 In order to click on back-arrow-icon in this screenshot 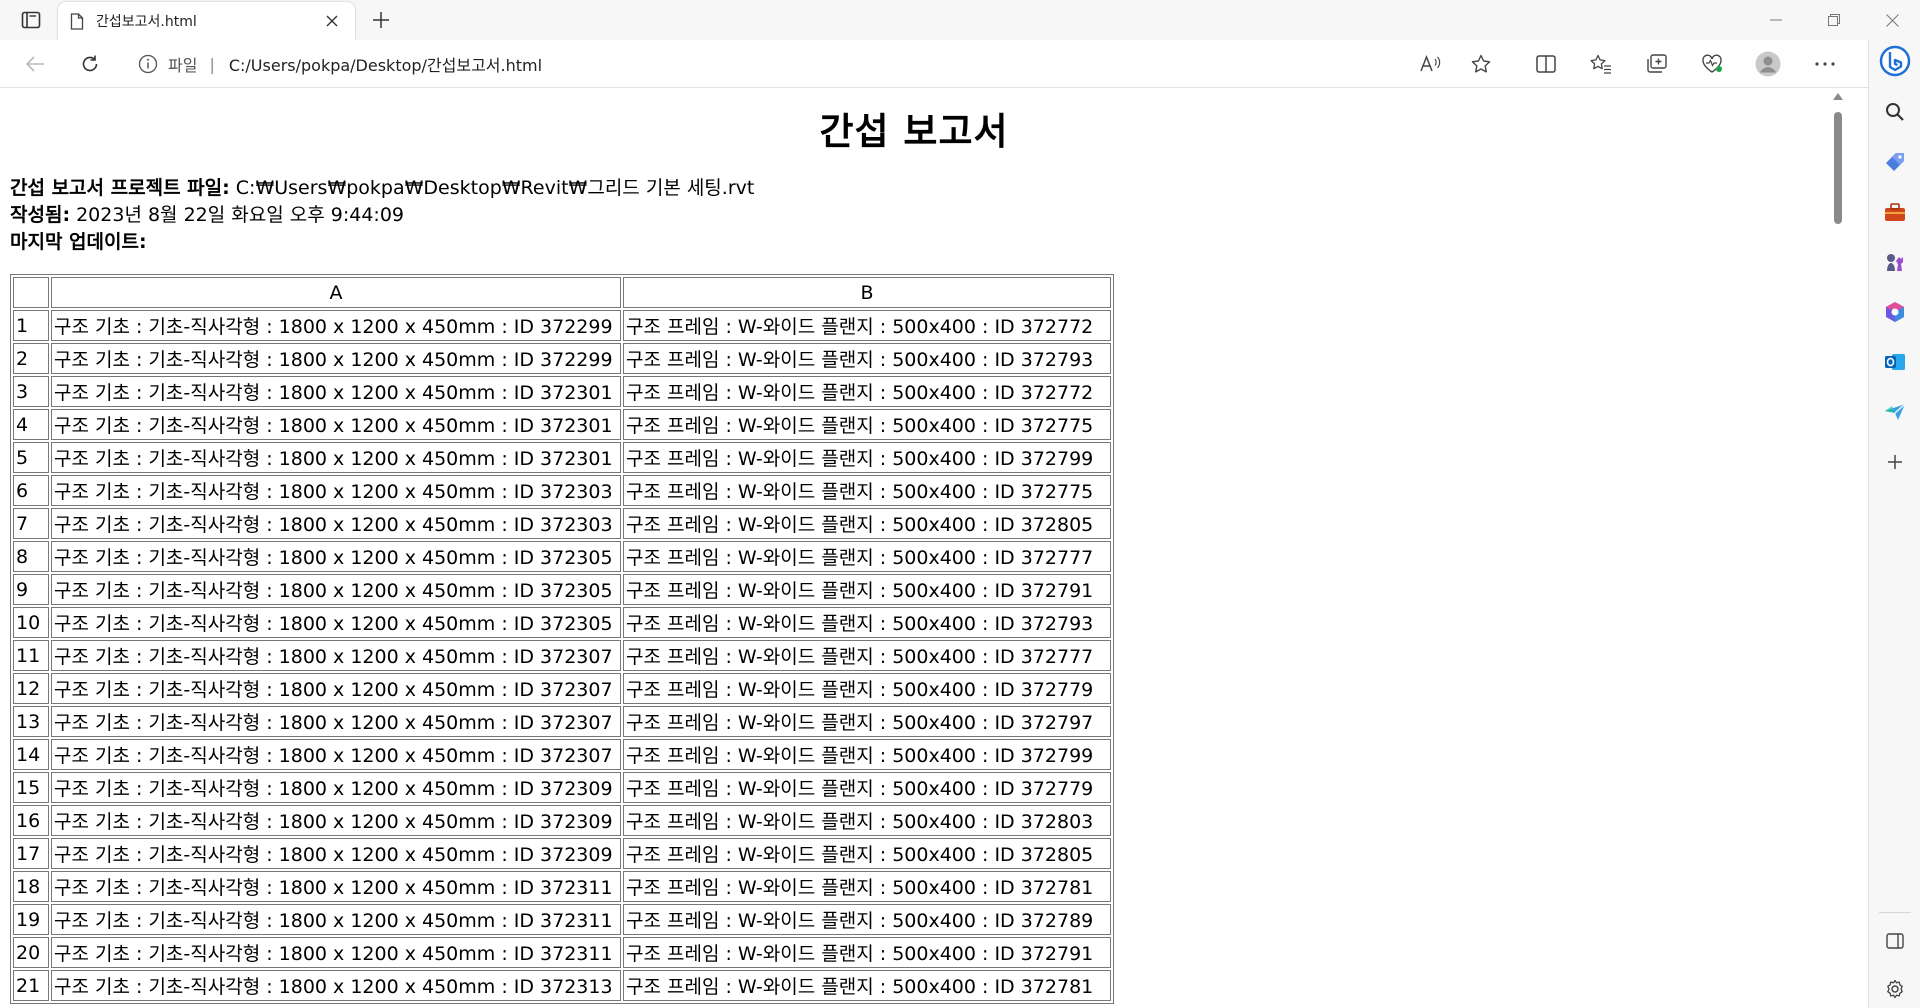, I will do `click(35, 64)`.